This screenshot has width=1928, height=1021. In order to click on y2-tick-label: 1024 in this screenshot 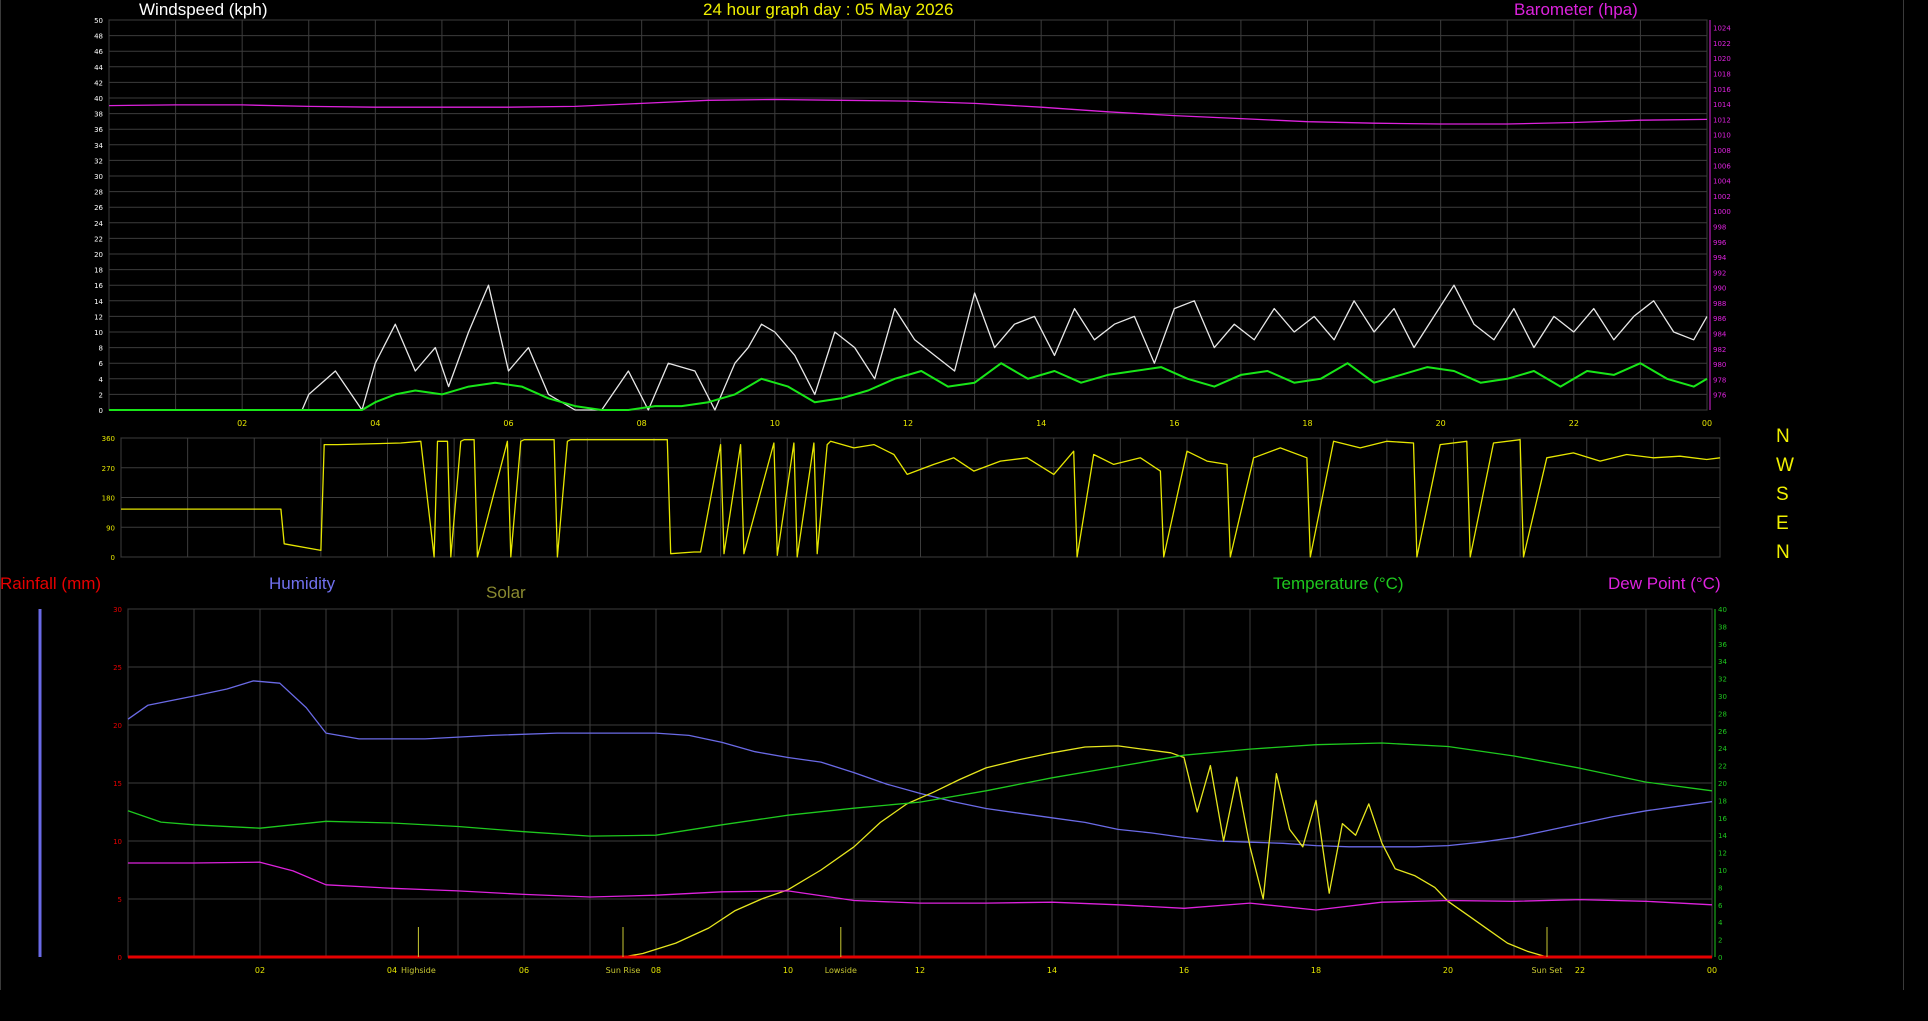, I will do `click(1722, 29)`.